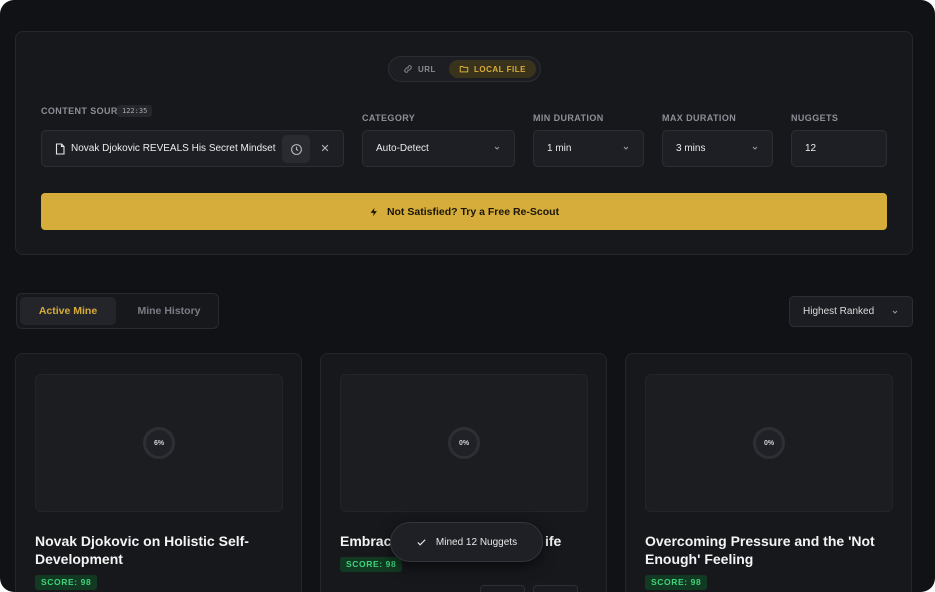 The image size is (935, 592). I want to click on source-type-toggle: URL LOCAL FILE, so click(464, 69).